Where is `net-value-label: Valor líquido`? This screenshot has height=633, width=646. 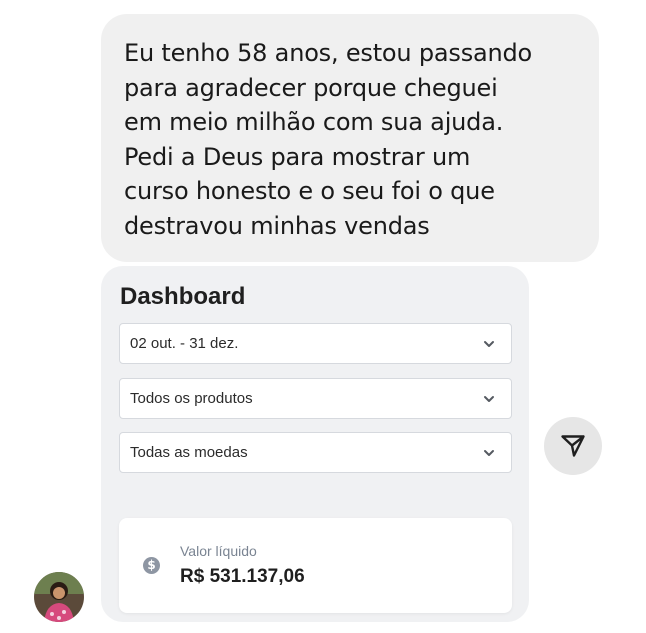
net-value-label: Valor líquido is located at coordinates (218, 551).